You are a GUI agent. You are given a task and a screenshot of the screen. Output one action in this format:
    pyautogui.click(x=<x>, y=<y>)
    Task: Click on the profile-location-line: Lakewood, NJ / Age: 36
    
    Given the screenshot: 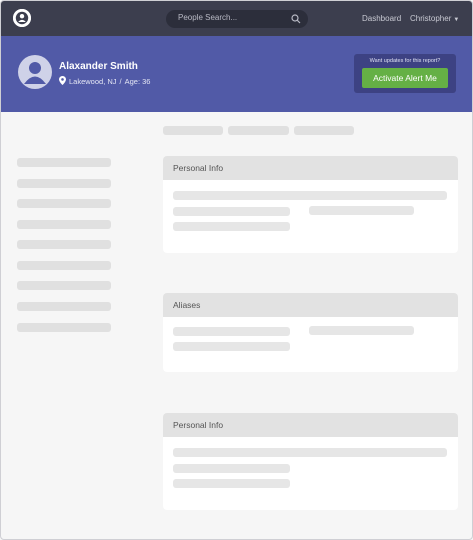 What is the action you would take?
    pyautogui.click(x=104, y=81)
    